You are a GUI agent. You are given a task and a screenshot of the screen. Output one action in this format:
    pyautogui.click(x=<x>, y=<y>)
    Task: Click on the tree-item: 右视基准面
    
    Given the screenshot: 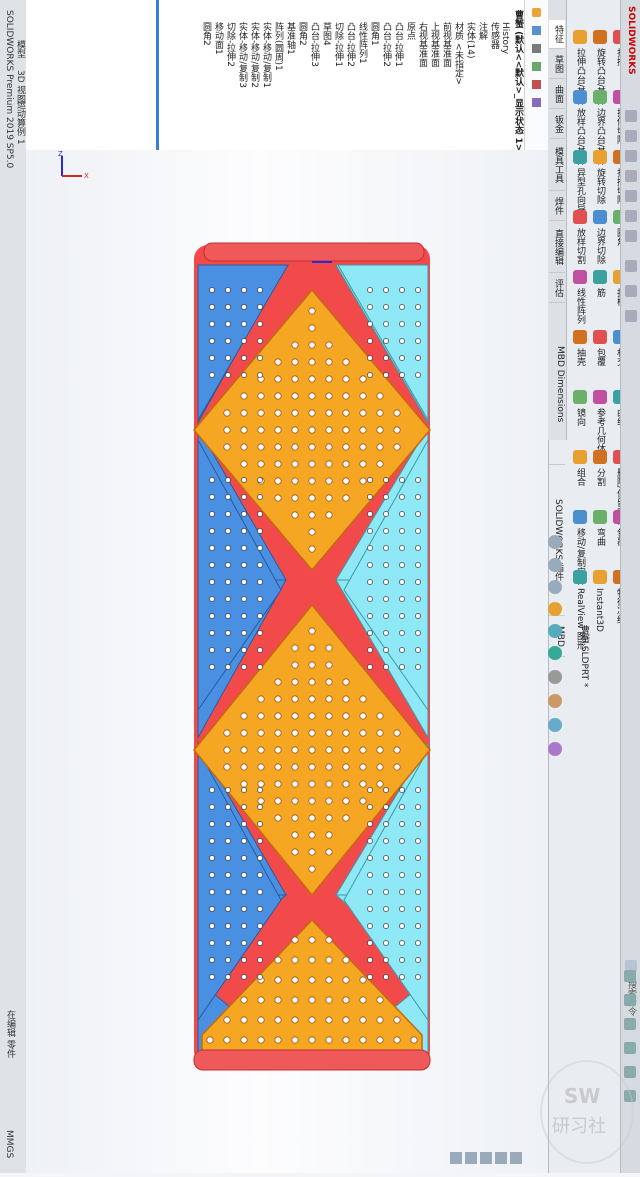 What is the action you would take?
    pyautogui.click(x=422, y=44)
    